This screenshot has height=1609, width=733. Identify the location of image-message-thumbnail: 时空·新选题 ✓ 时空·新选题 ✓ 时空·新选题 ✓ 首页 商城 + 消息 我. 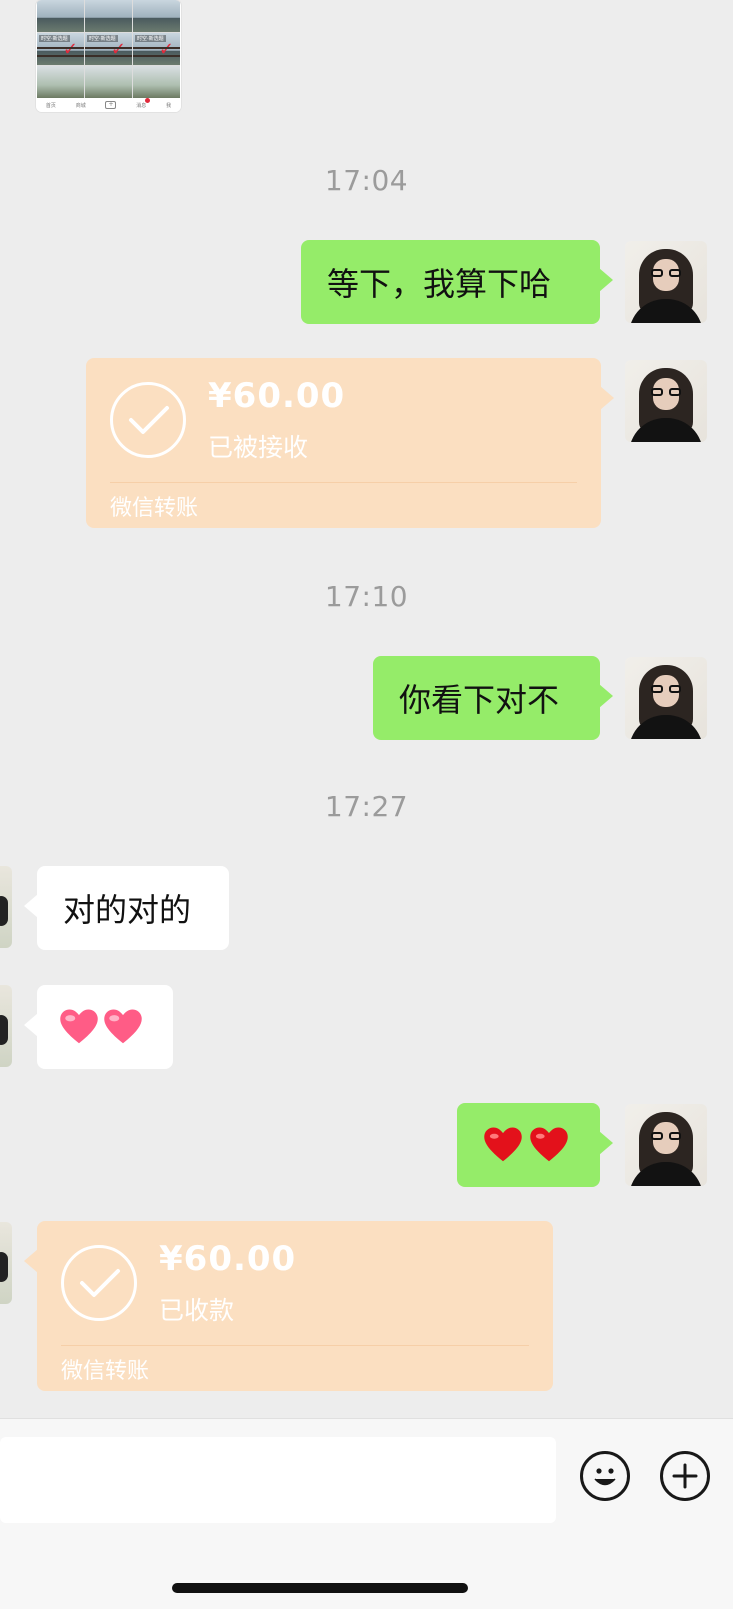
(108, 56).